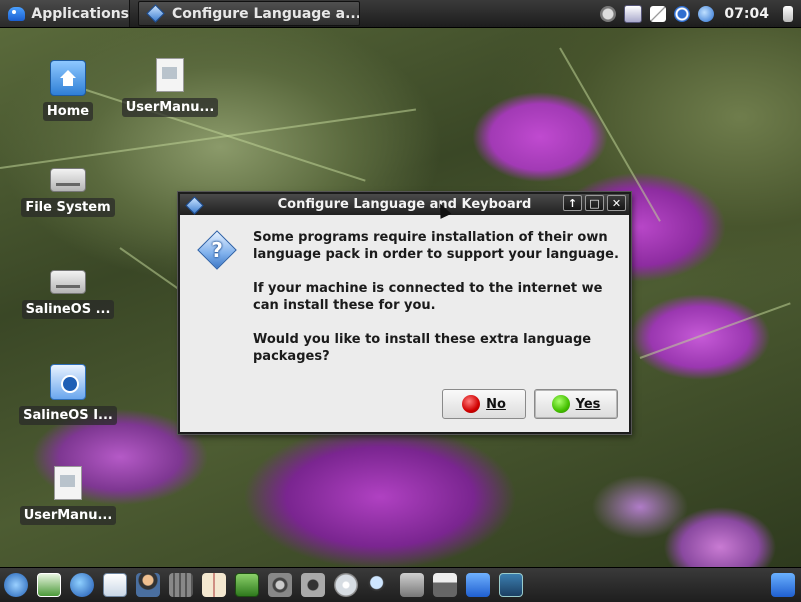 This screenshot has width=801, height=602. Describe the element at coordinates (484, 404) in the screenshot. I see `no-button: No` at that location.